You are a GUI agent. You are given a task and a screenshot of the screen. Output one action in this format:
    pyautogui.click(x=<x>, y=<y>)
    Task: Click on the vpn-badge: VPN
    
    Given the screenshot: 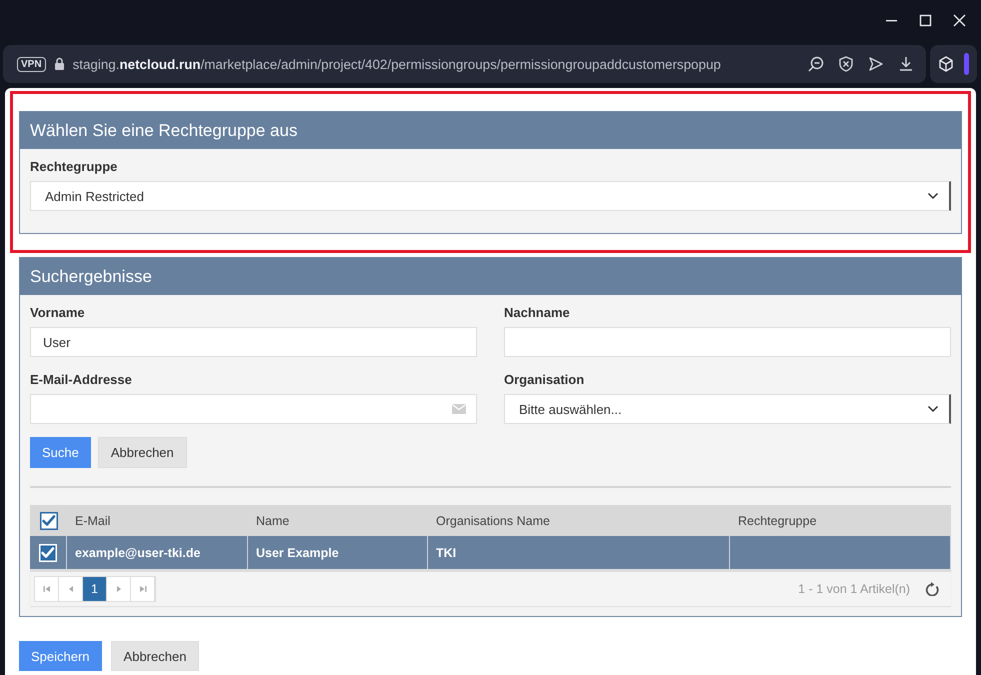 What is the action you would take?
    pyautogui.click(x=31, y=64)
    